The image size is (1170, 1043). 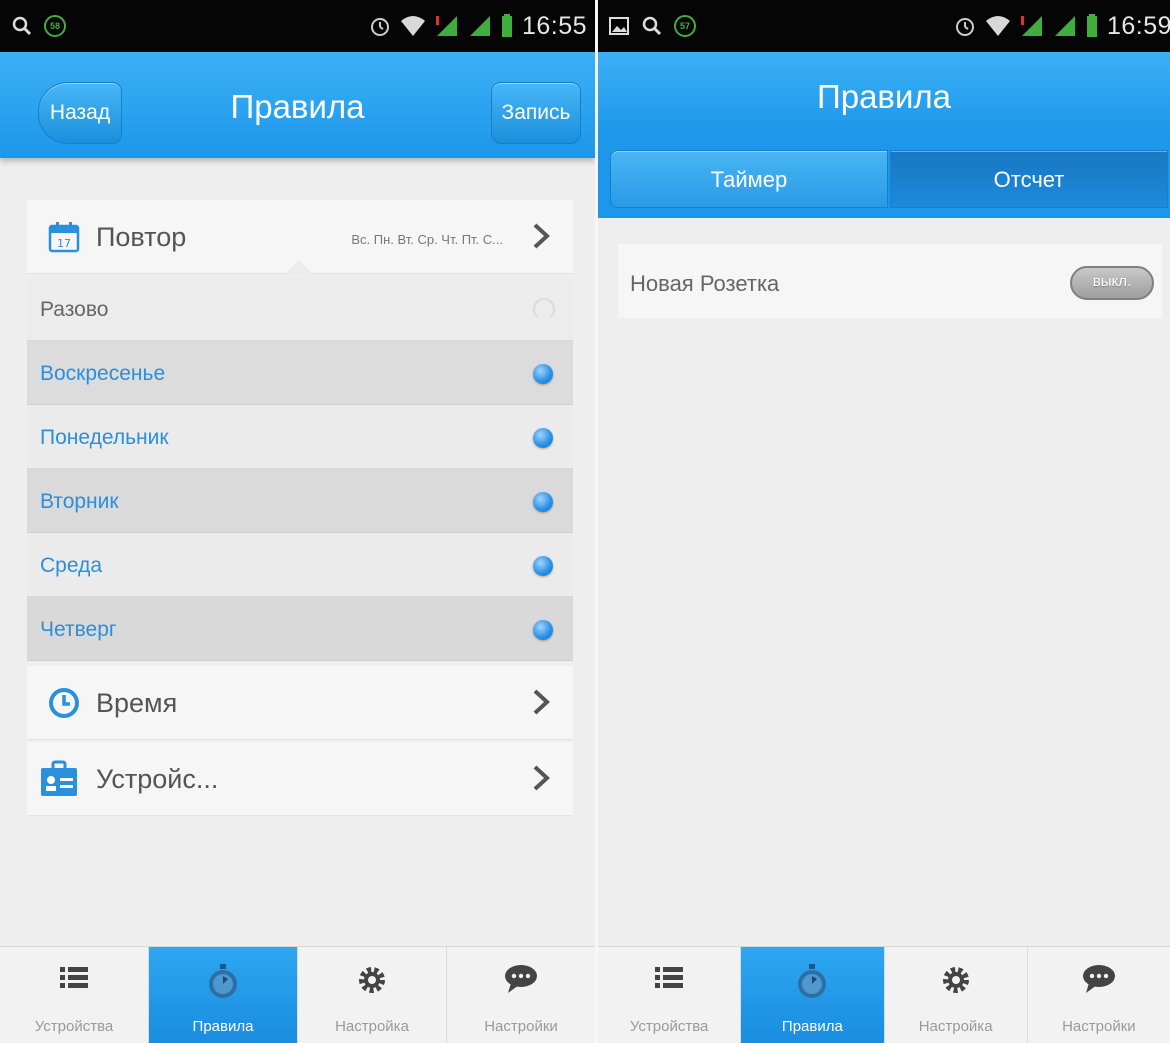 What do you see at coordinates (297, 105) in the screenshot?
I see `app-header: Назад Правила Запись` at bounding box center [297, 105].